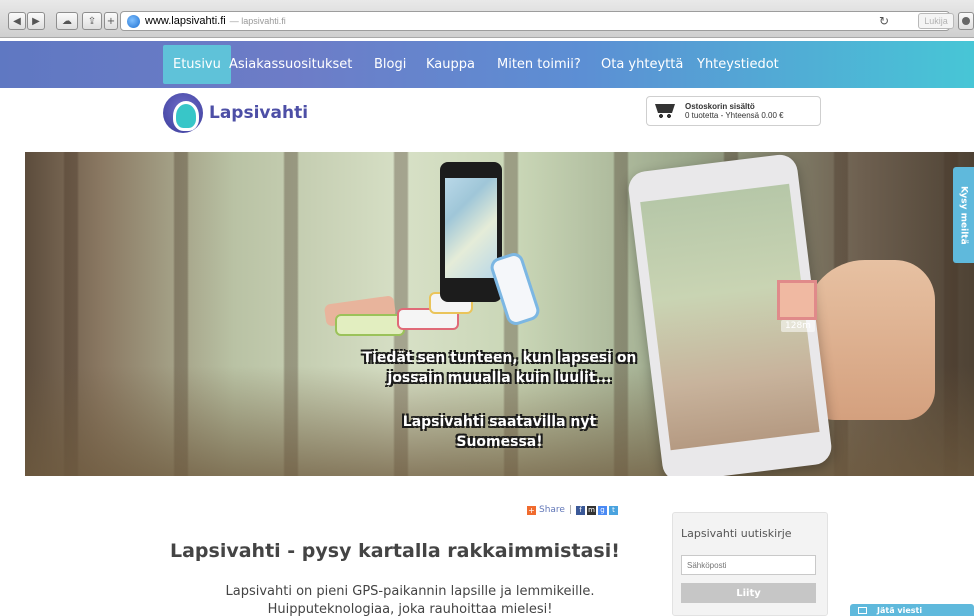 The image size is (974, 616). What do you see at coordinates (667, 111) in the screenshot?
I see `cart-icon` at bounding box center [667, 111].